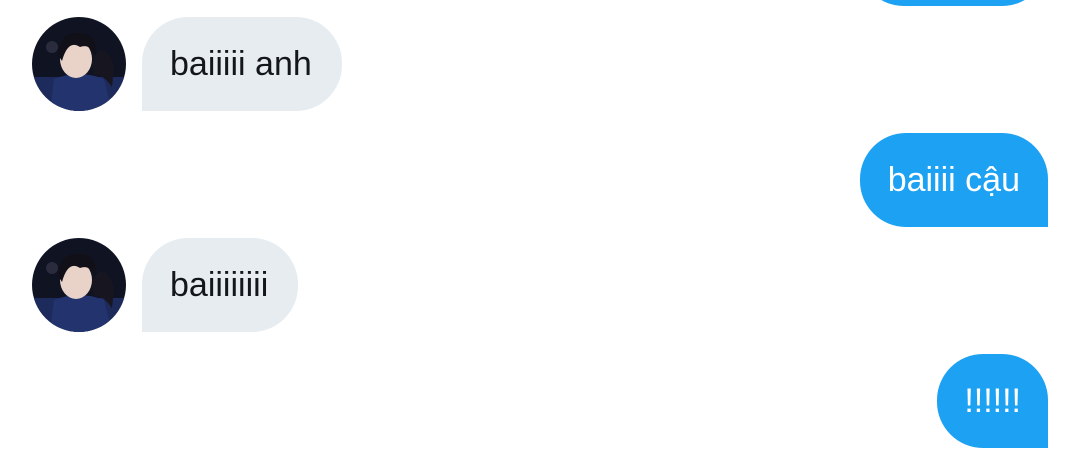 This screenshot has height=474, width=1080. I want to click on incoming-message-bubble: baiiiiiiii, so click(220, 285).